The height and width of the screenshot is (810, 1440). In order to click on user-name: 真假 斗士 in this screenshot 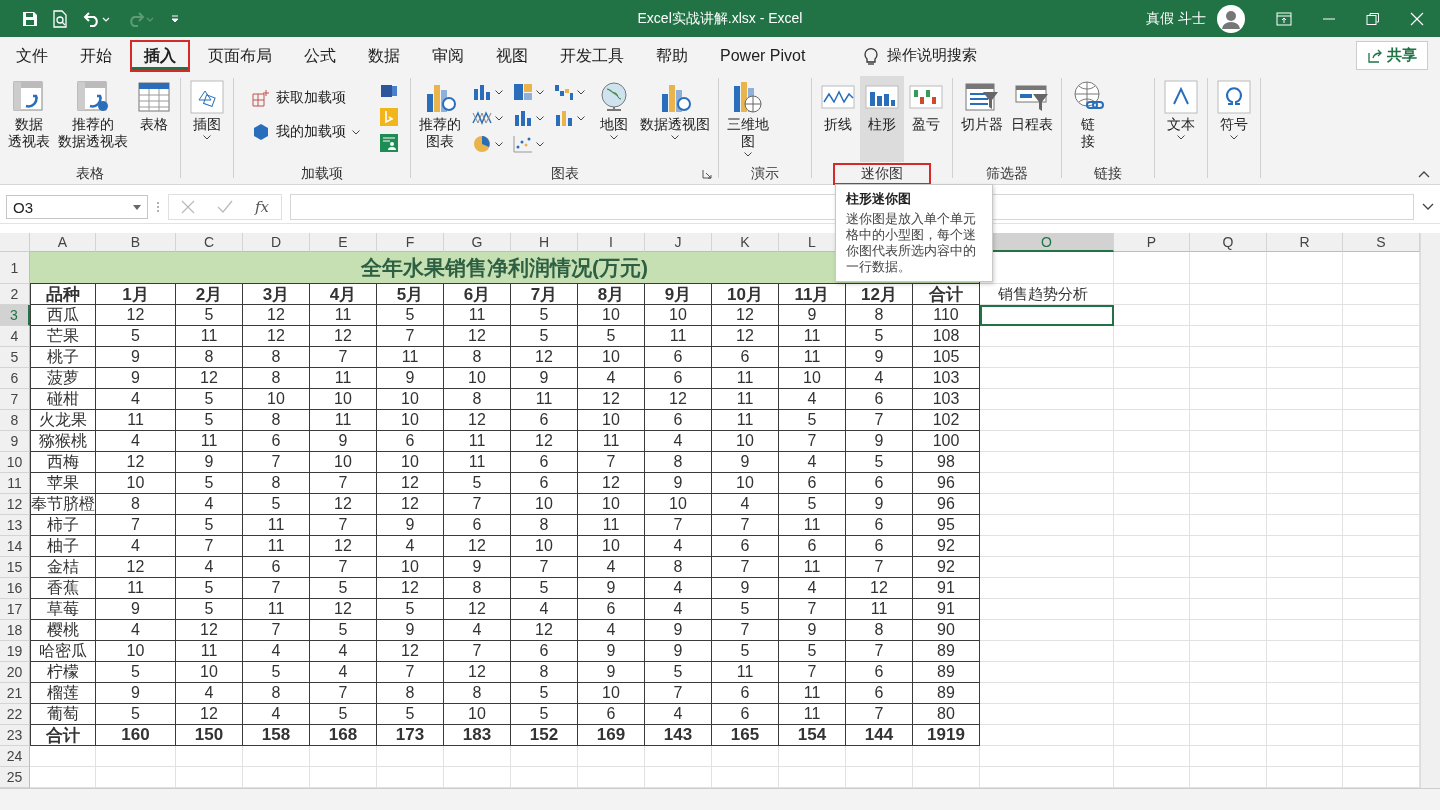, I will do `click(1176, 18)`.